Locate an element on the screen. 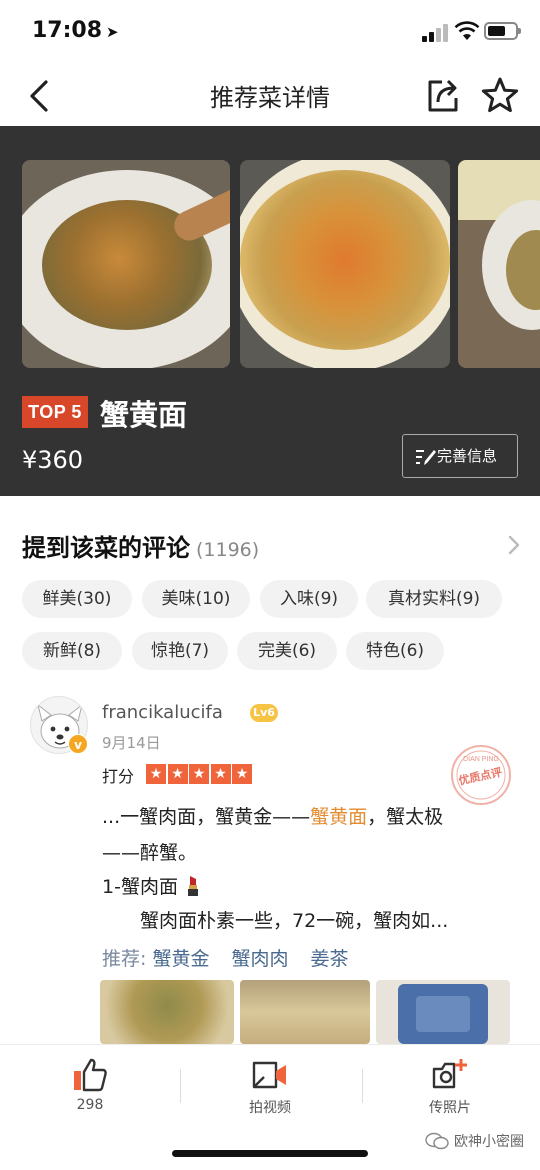 The image size is (540, 1170). reviews-title: 提到该菜的评论 is located at coordinates (106, 548).